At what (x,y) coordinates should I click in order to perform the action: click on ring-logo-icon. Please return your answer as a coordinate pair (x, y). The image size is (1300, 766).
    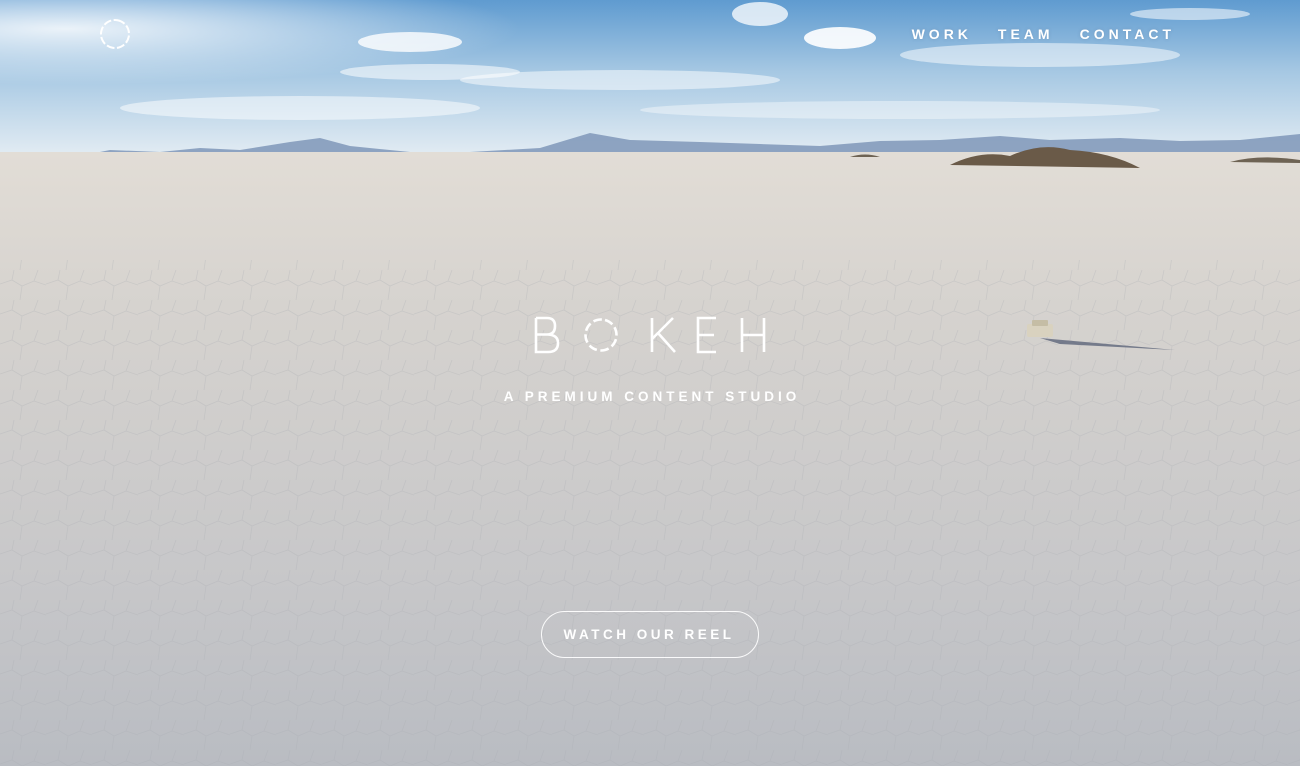
    Looking at the image, I should click on (115, 34).